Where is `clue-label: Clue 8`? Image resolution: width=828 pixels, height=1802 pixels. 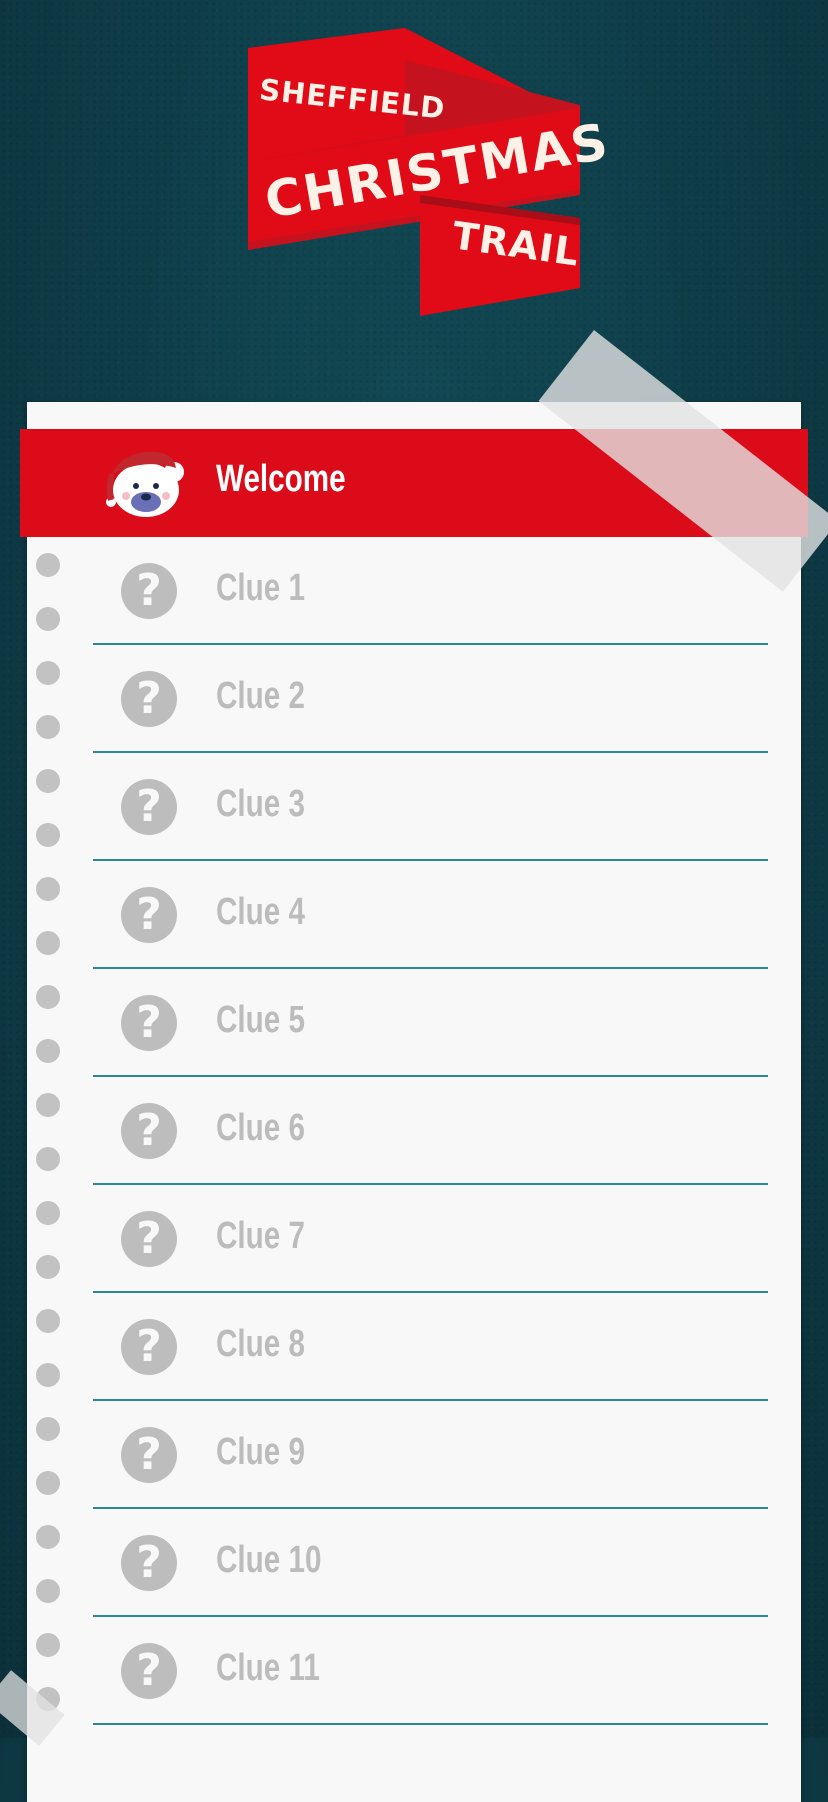 clue-label: Clue 8 is located at coordinates (260, 1344).